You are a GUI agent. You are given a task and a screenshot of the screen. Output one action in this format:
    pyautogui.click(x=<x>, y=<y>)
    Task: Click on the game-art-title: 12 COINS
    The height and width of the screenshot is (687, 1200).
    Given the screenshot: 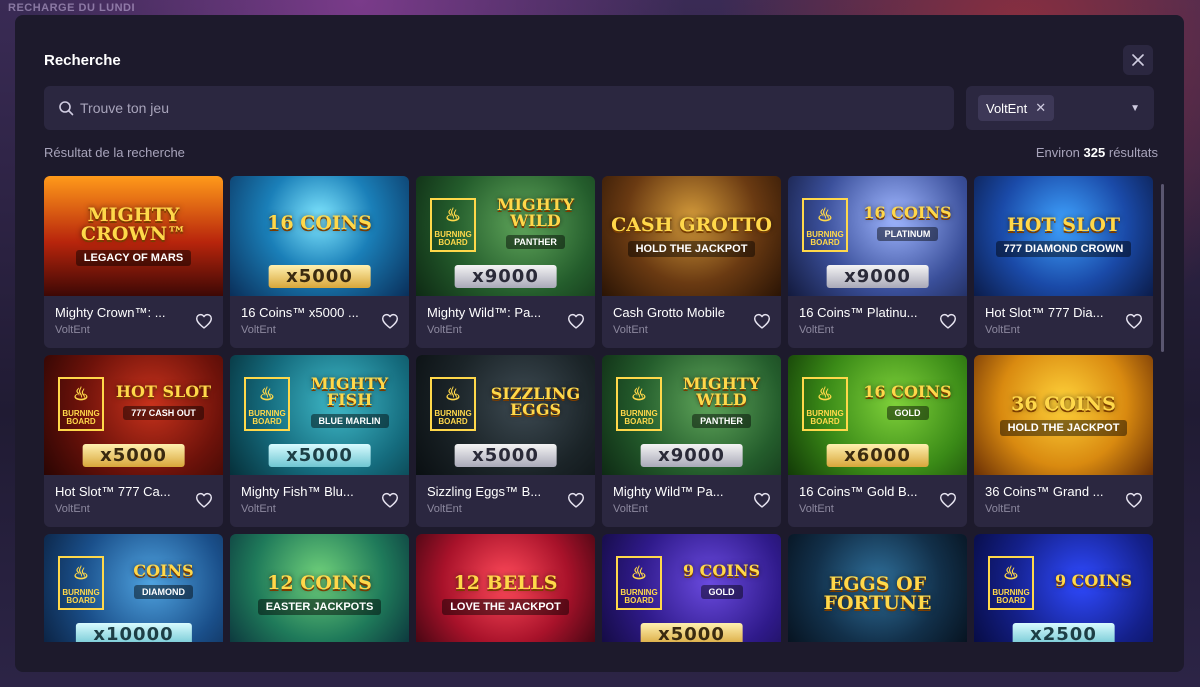 What is the action you would take?
    pyautogui.click(x=319, y=582)
    